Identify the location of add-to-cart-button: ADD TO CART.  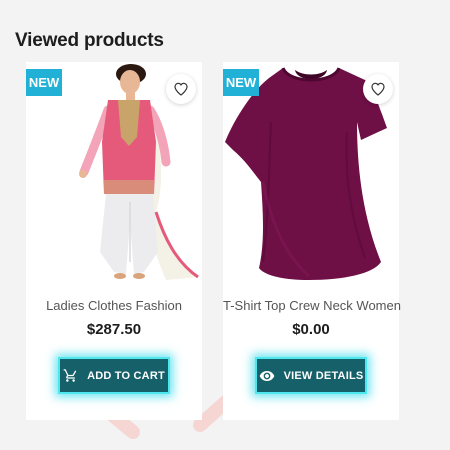
(114, 375).